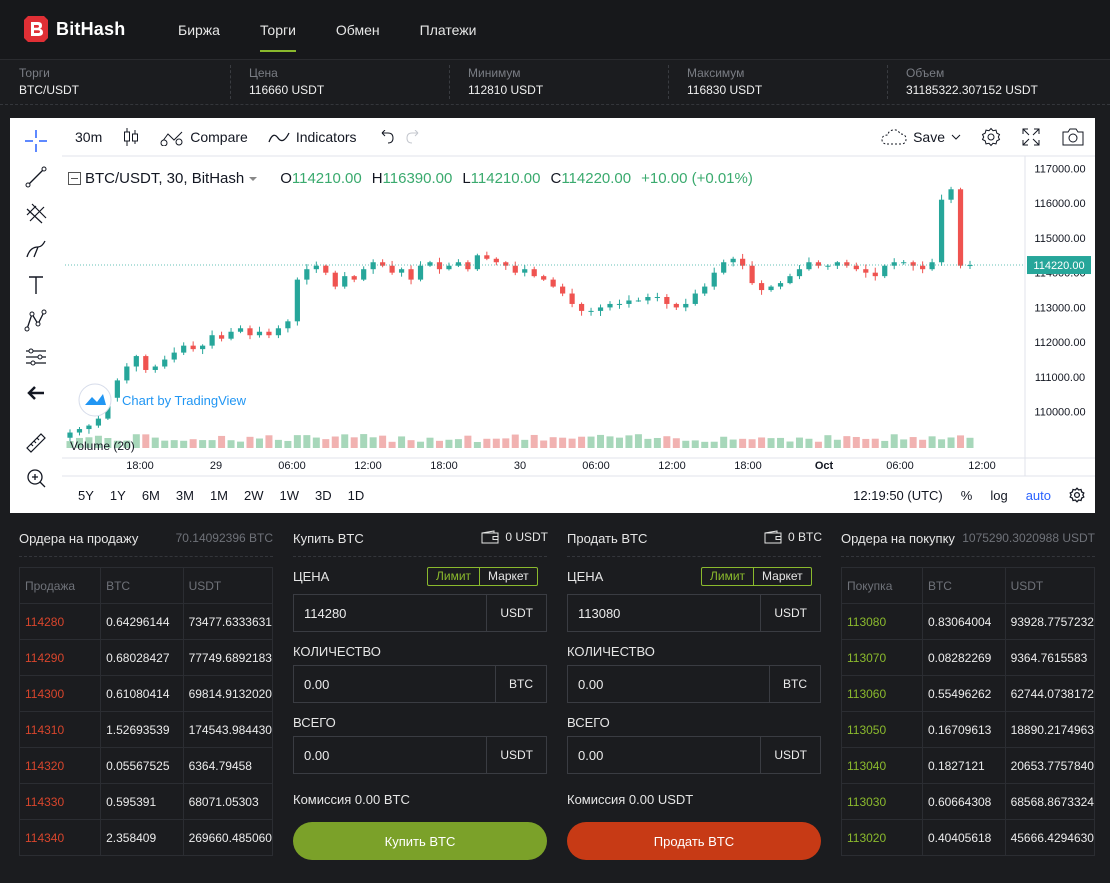 This screenshot has height=883, width=1110. Describe the element at coordinates (1059, 265) in the screenshot. I see `current-price-badge` at that location.